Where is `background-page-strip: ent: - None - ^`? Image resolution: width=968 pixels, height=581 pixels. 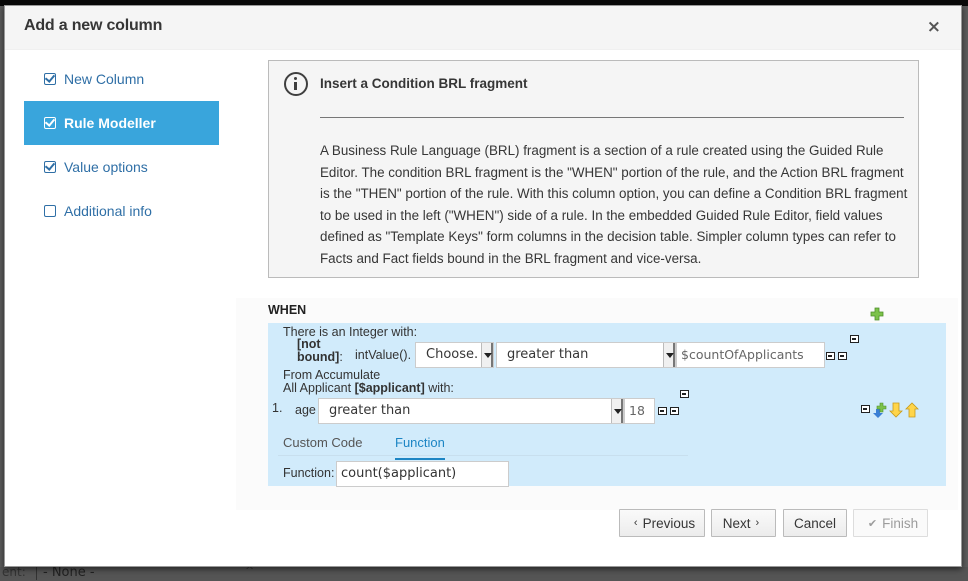
background-page-strip: ent: - None - ^ is located at coordinates (484, 572).